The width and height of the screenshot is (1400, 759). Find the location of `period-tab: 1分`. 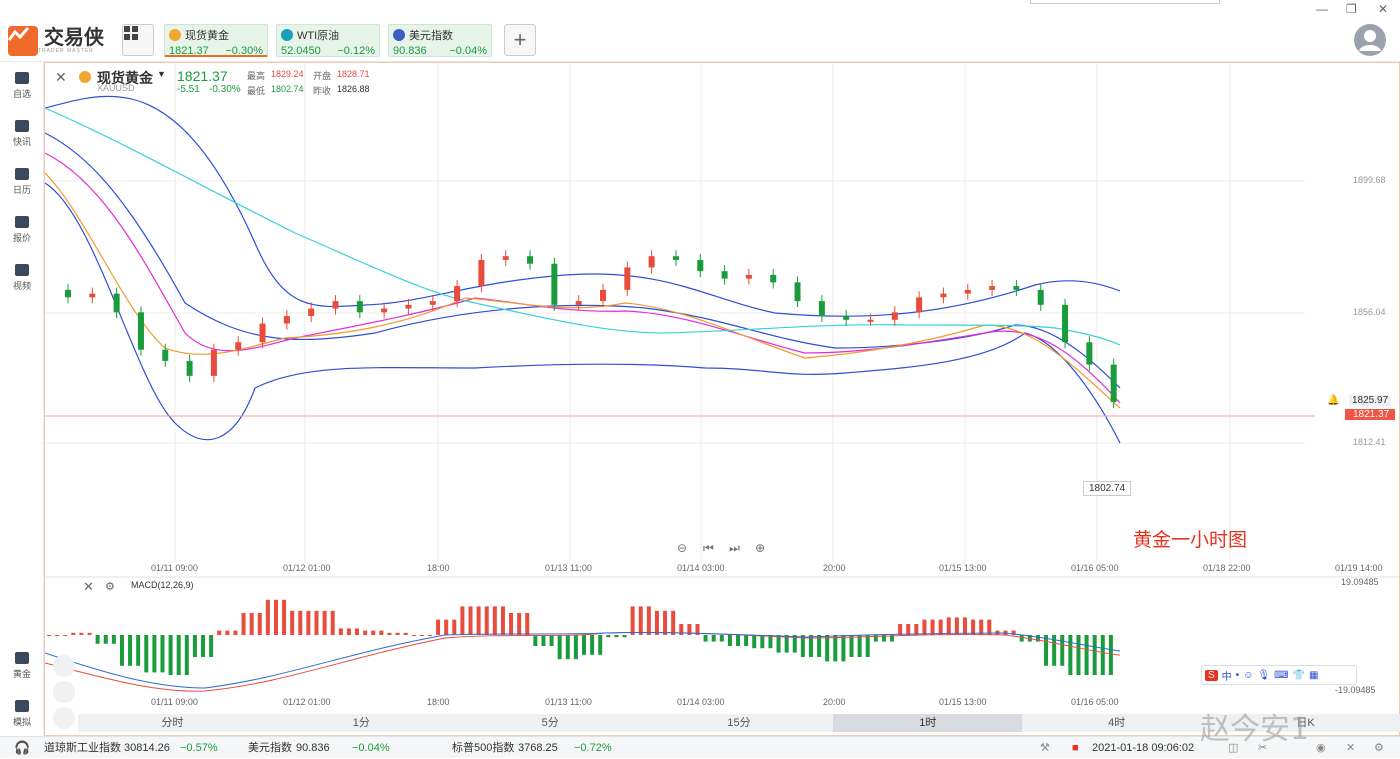

period-tab: 1分 is located at coordinates (361, 723).